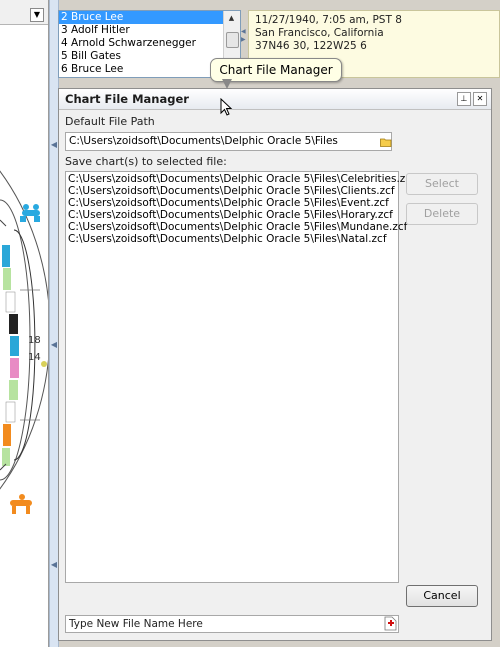  I want to click on chart-info-datetime: 11/27/1940, 7:05 am, PST 8, so click(328, 20).